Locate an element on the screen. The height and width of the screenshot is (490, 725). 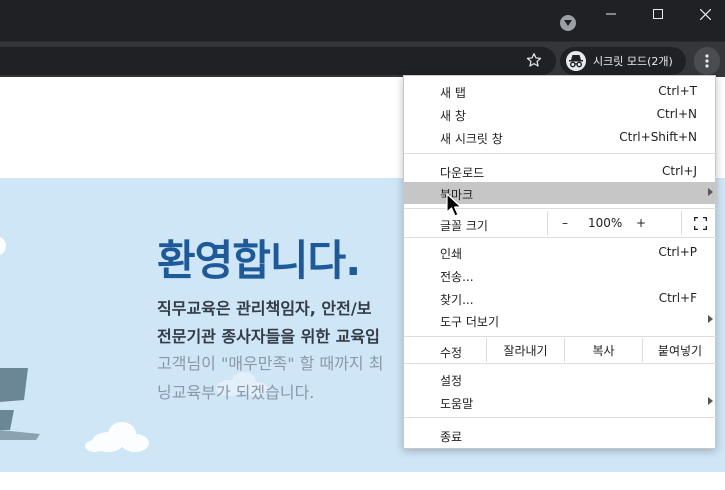
tab-search-button is located at coordinates (568, 23).